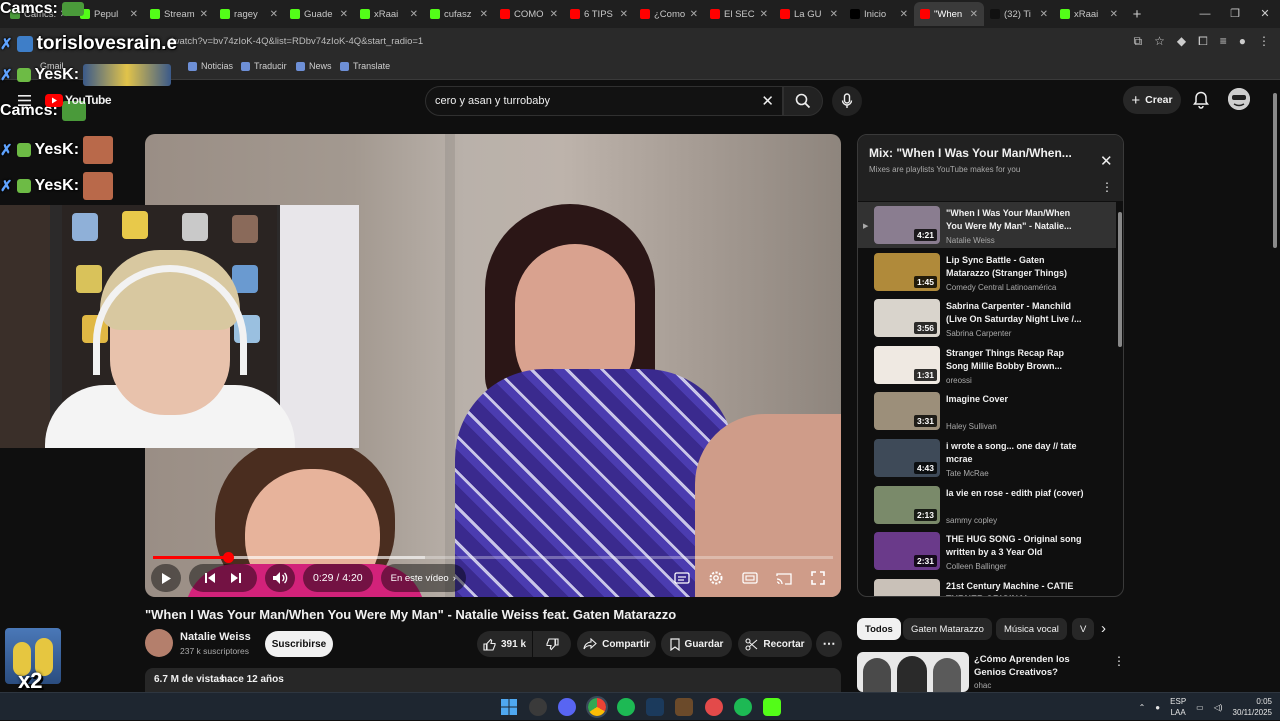 The width and height of the screenshot is (1280, 721). What do you see at coordinates (784, 578) in the screenshot?
I see `cast-button` at bounding box center [784, 578].